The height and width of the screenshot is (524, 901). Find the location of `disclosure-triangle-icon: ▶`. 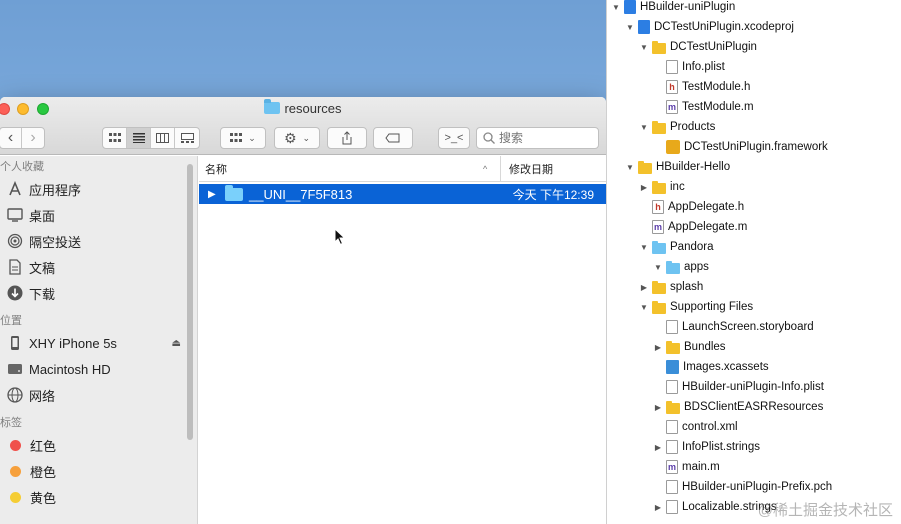

disclosure-triangle-icon: ▶ is located at coordinates (214, 194).